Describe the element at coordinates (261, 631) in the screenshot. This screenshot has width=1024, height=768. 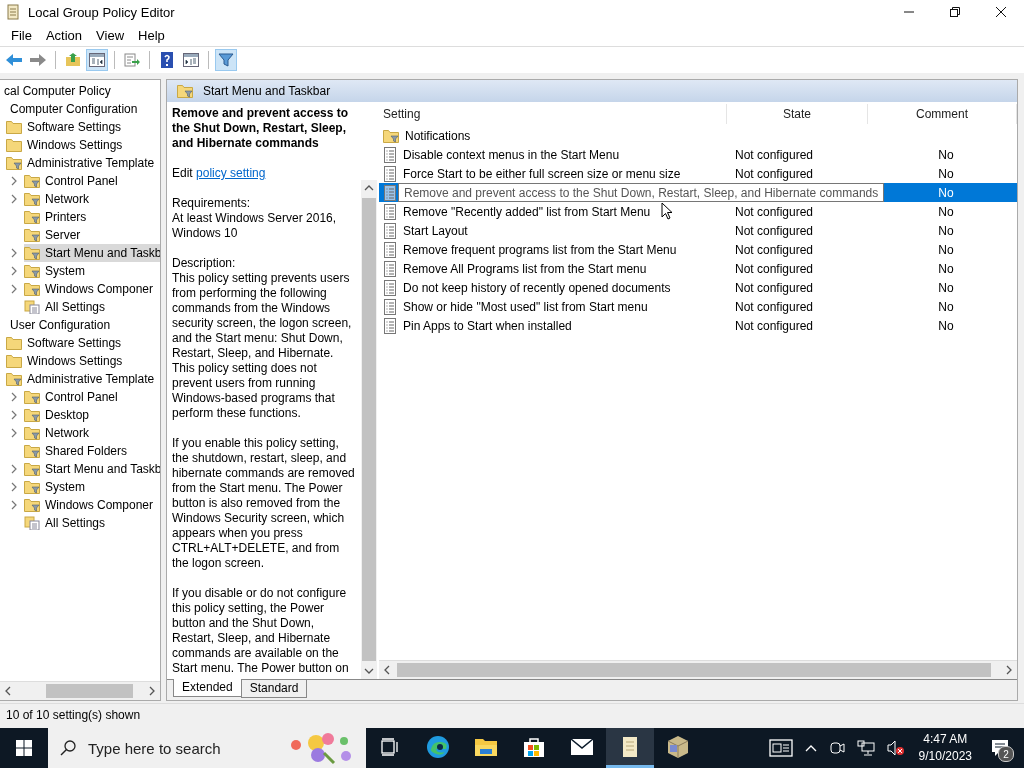
I see `description-paragraph: If you disable or do not configure this policy setting, the Power button and the Shut Down, Restart, Sleep, and Hibernate commands are available on the Start menu. The Power button on` at that location.